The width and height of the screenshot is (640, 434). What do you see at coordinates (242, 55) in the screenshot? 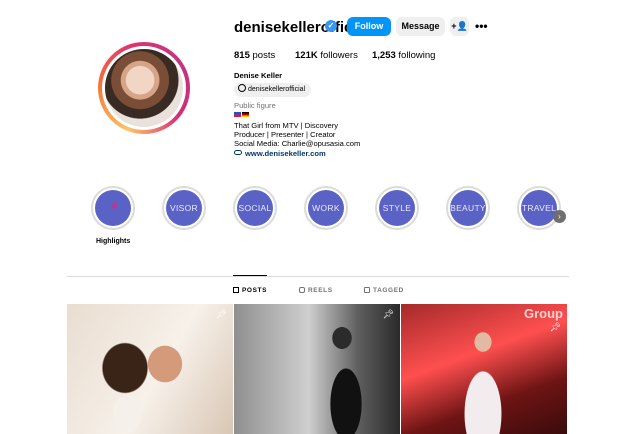
I see `posts-count-value: 815` at bounding box center [242, 55].